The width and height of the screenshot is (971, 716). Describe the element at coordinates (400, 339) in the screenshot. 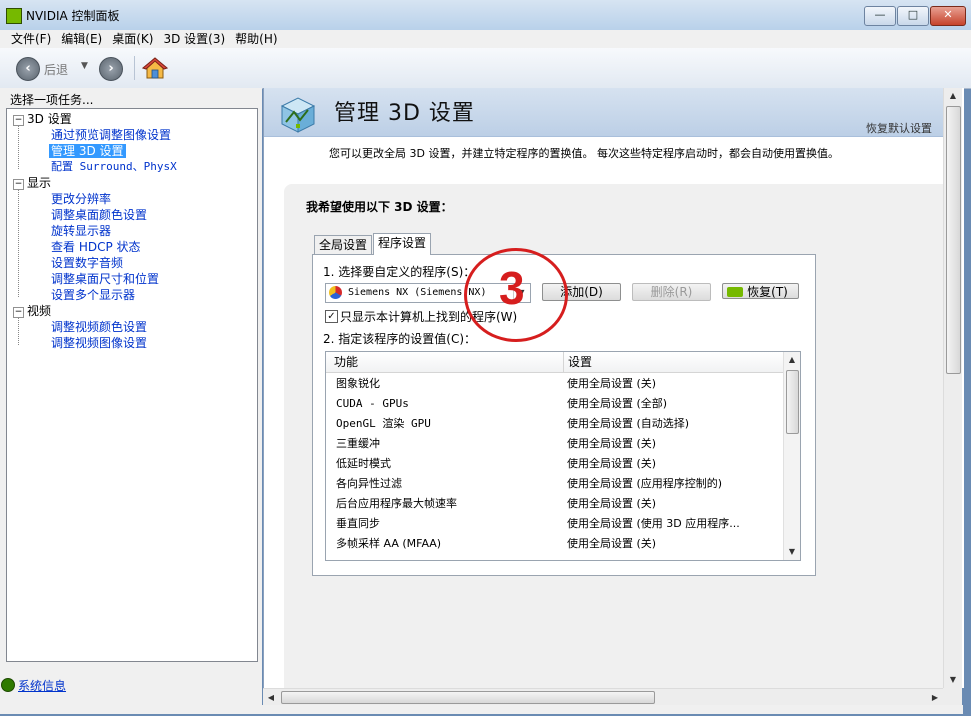

I see `step2-label: 2. 指定该程序的设置值(C)：` at that location.